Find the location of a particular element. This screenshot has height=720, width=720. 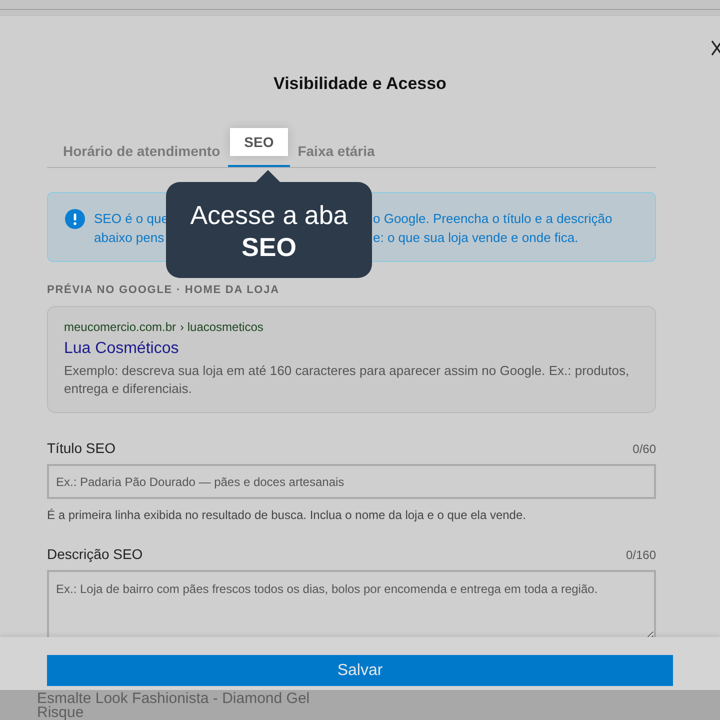

character-count: 0/160 is located at coordinates (641, 555).